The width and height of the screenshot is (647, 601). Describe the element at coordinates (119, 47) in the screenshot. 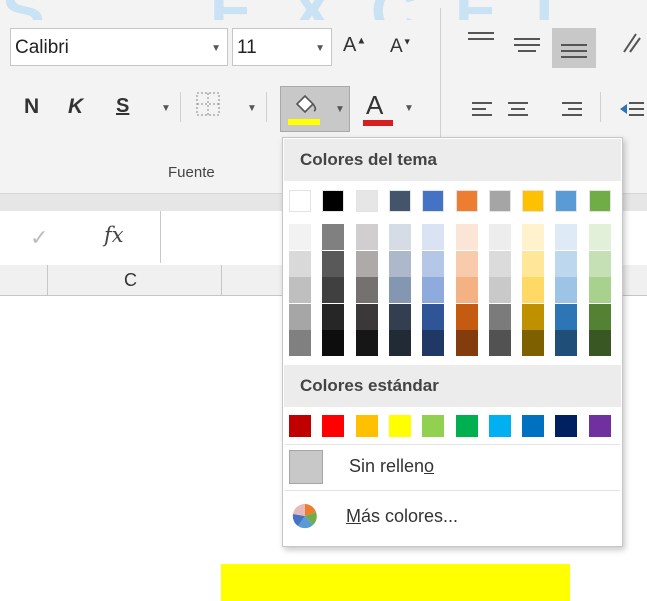

I see `font-name-combo: Calibri ▼` at that location.